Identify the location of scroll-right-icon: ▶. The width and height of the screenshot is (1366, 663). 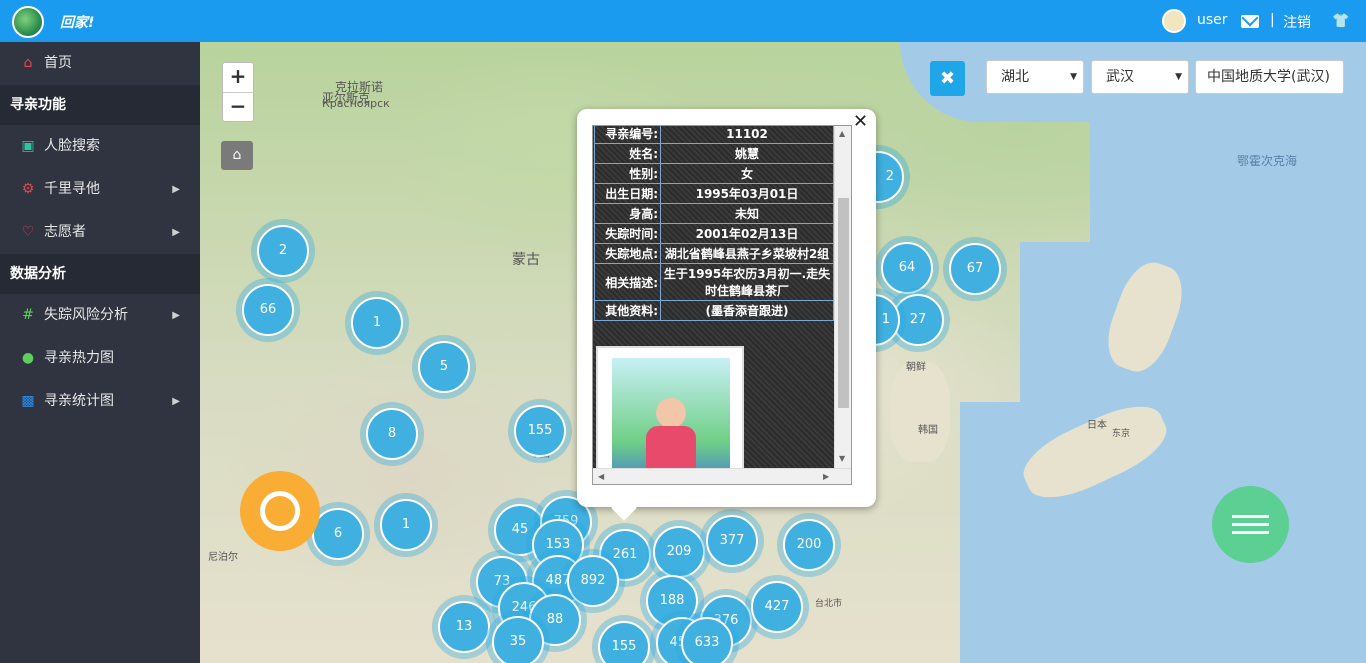
(826, 476).